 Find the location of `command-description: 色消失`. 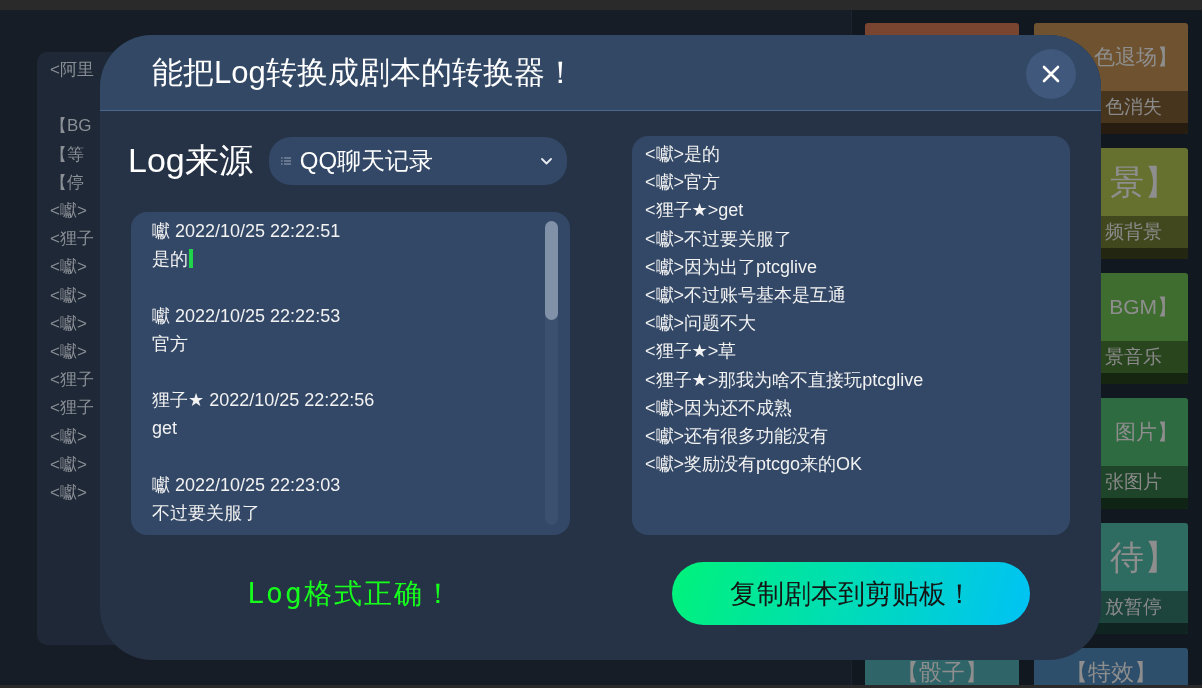

command-description: 色消失 is located at coordinates (1133, 107).